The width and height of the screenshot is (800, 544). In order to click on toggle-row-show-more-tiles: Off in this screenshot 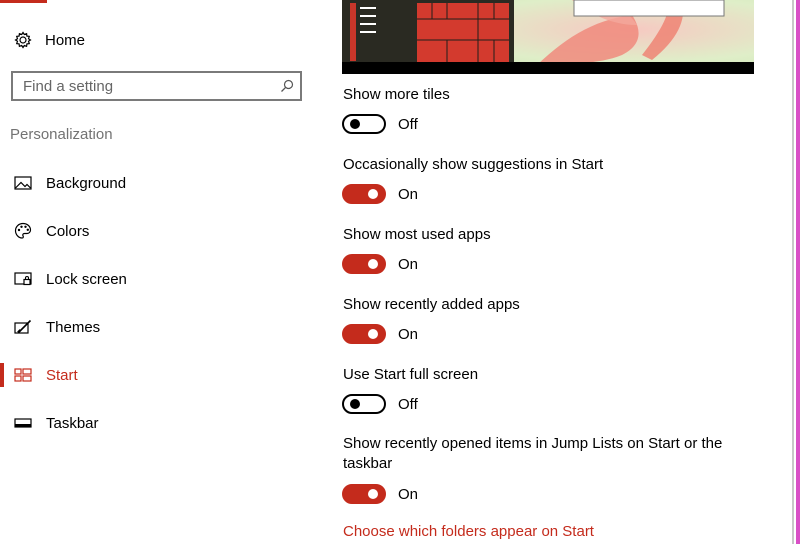, I will do `click(380, 124)`.